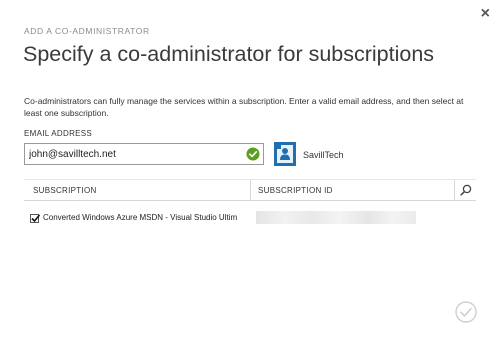  What do you see at coordinates (485, 14) in the screenshot?
I see `close-button: ×` at bounding box center [485, 14].